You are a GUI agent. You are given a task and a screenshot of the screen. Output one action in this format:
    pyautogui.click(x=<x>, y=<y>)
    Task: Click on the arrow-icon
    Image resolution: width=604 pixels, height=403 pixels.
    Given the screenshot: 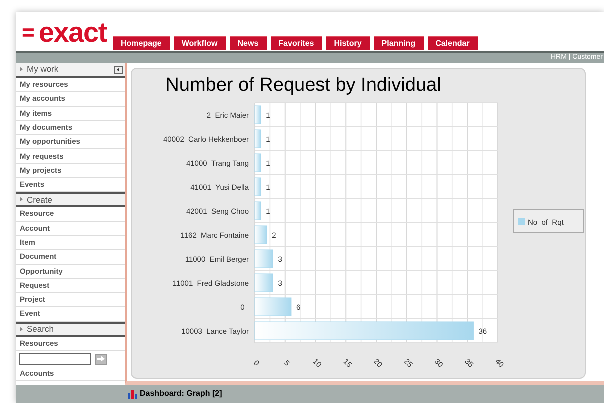 What is the action you would take?
    pyautogui.click(x=101, y=359)
    